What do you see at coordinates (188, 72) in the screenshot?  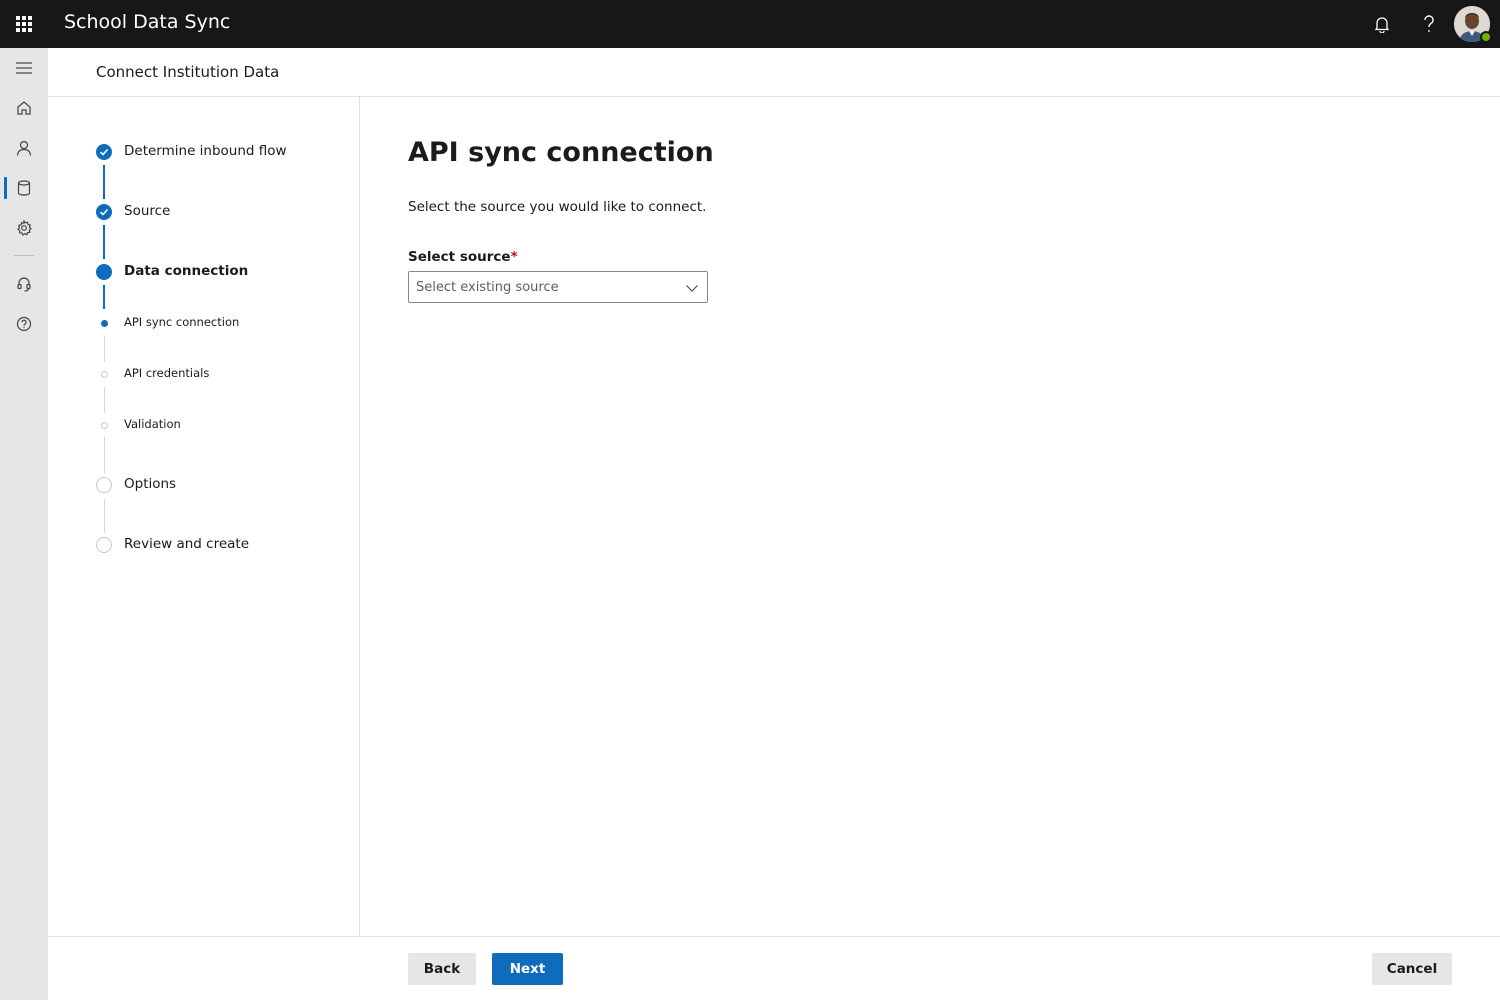 I see `page-title: Connect Institution Data` at bounding box center [188, 72].